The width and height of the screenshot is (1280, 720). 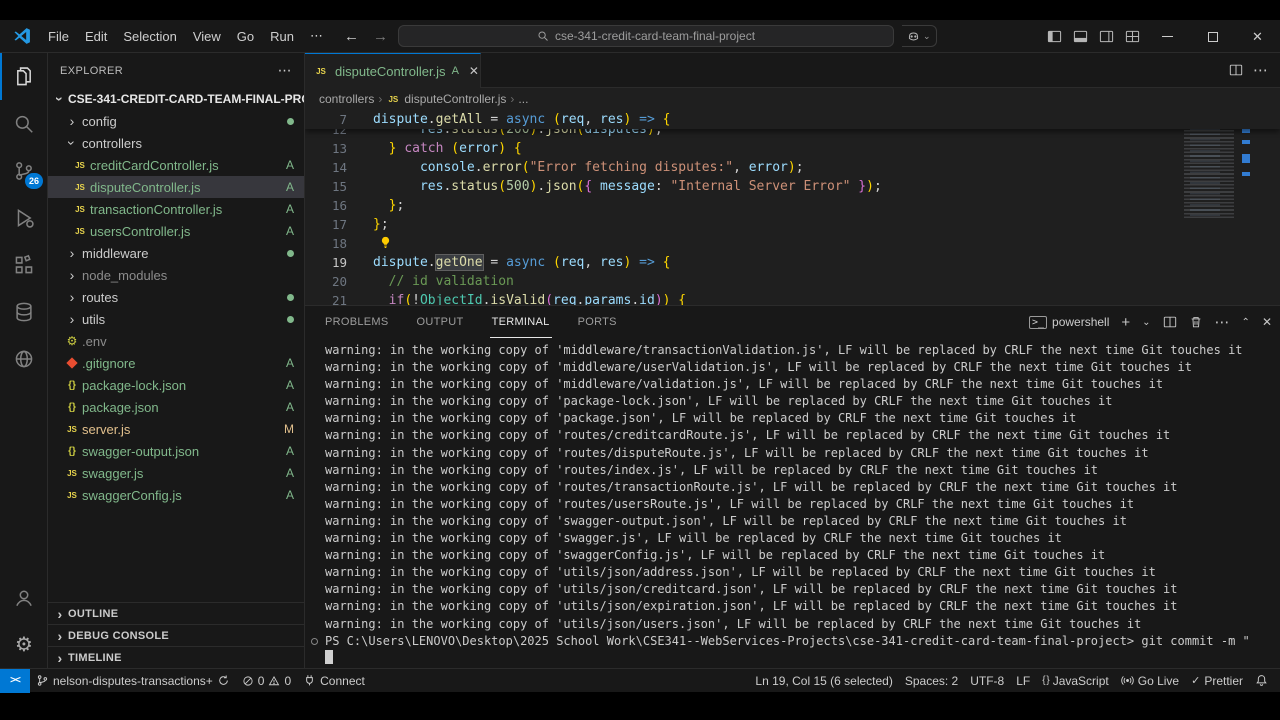 I want to click on eol-item: LF, so click(x=1023, y=681).